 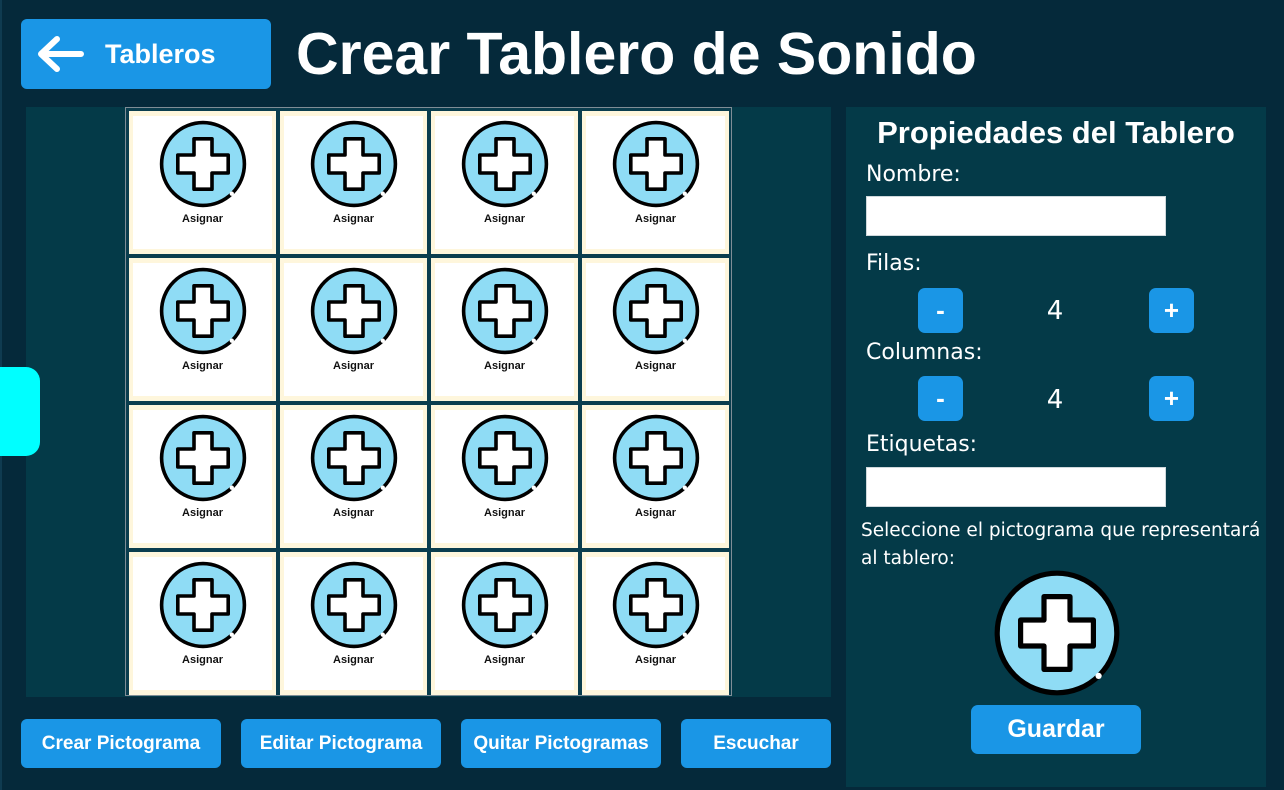 I want to click on back-to-boards-button: Tableros, so click(x=146, y=54).